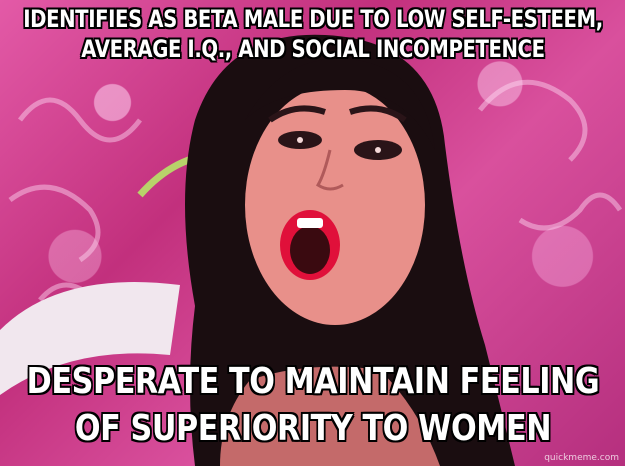 This screenshot has width=625, height=466. Describe the element at coordinates (581, 458) in the screenshot. I see `watermark-text: quickmeme.com` at that location.